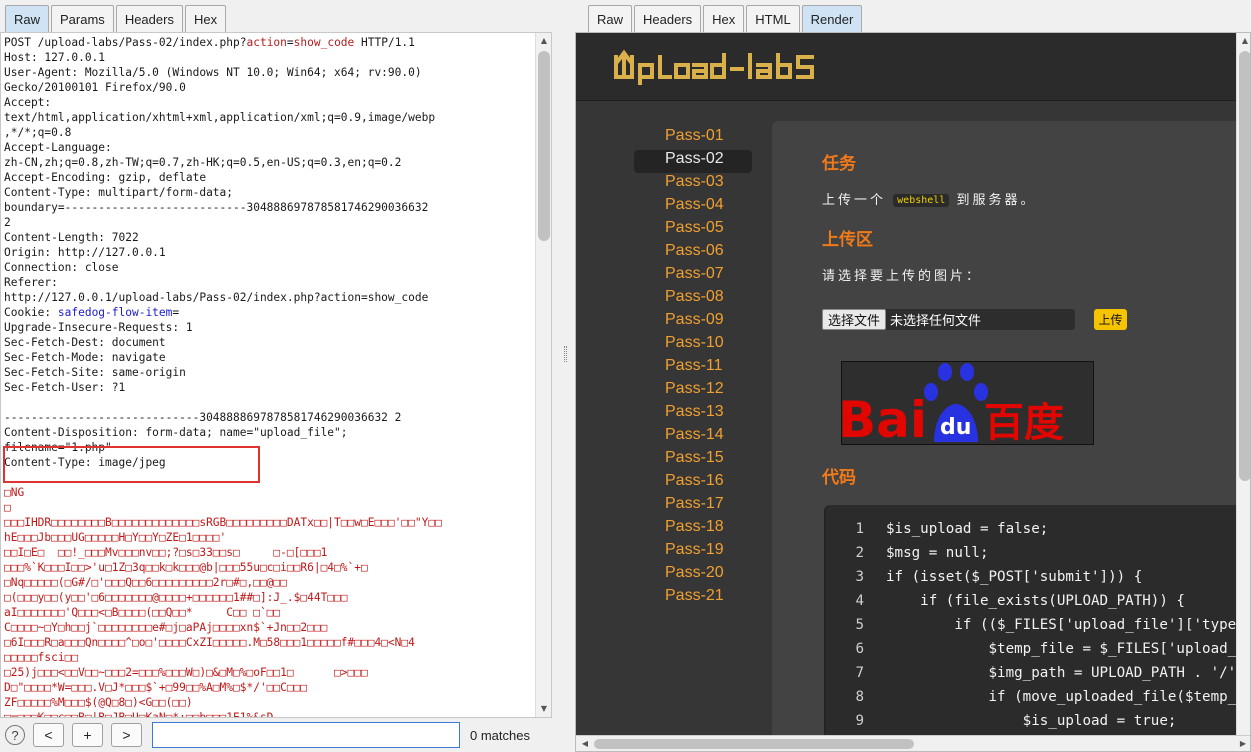 The height and width of the screenshot is (752, 1251). I want to click on request-text: =, so click(176, 312).